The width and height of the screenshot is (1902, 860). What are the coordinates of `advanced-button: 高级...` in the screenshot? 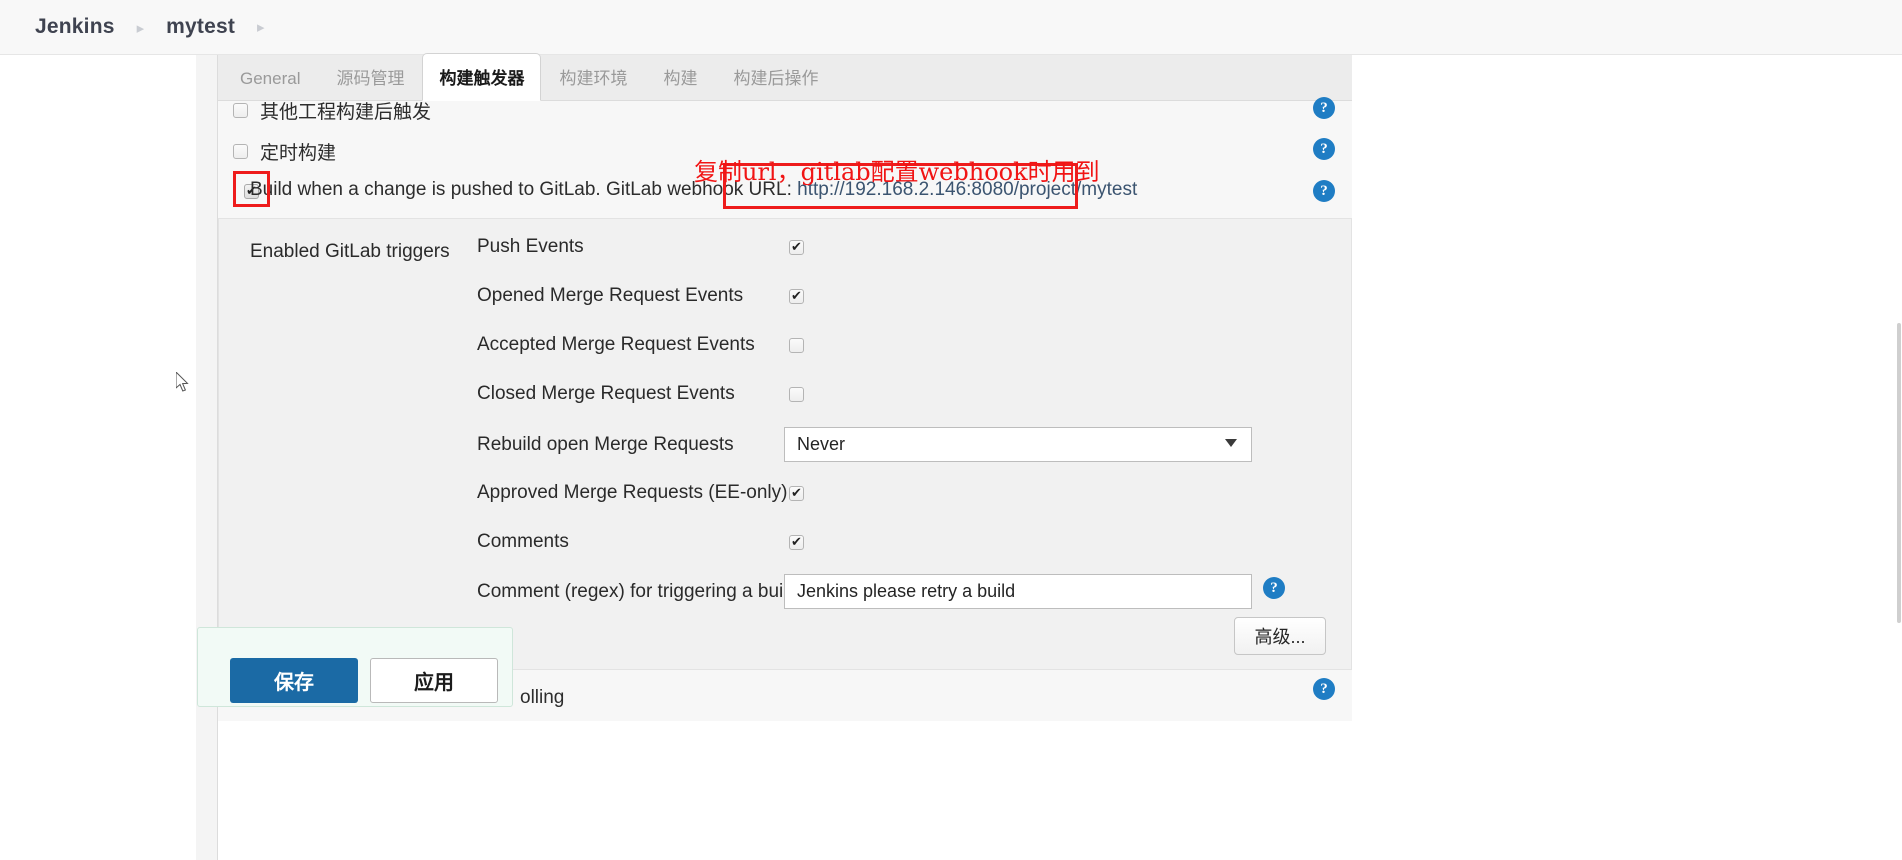 It's located at (1280, 636).